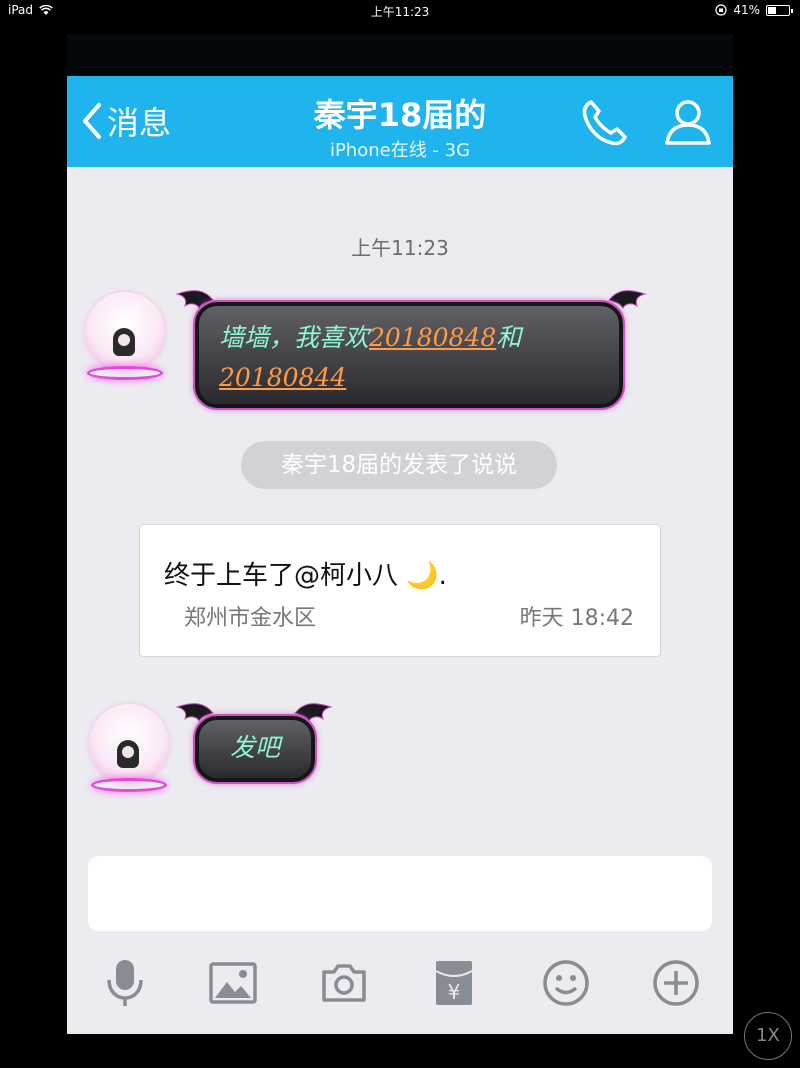  What do you see at coordinates (409, 358) in the screenshot?
I see `message-text: 墙墙，我喜欢20180848和 20180844` at bounding box center [409, 358].